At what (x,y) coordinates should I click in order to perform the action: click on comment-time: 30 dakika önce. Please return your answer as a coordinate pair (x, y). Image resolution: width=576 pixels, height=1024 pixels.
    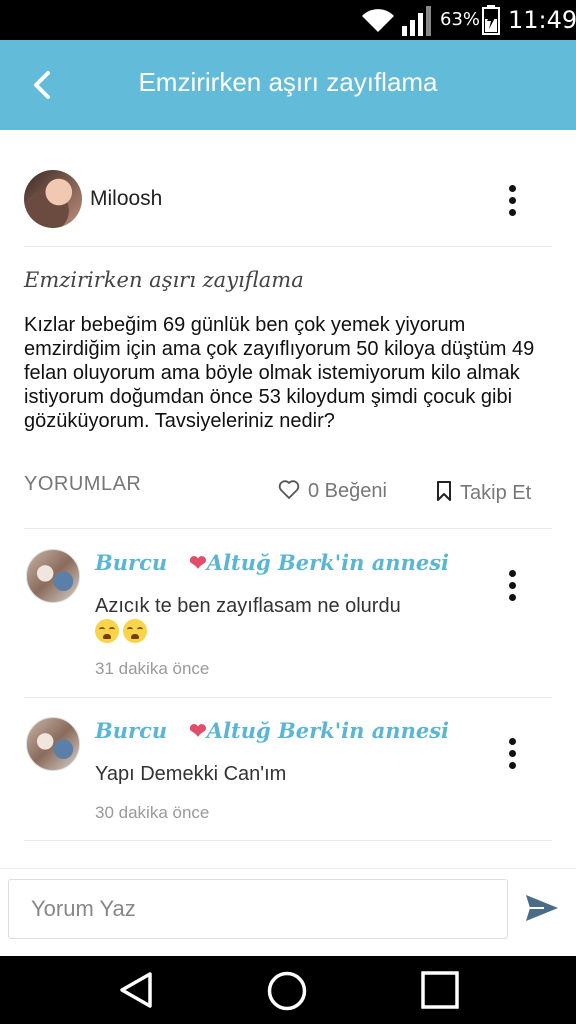
    Looking at the image, I should click on (152, 812).